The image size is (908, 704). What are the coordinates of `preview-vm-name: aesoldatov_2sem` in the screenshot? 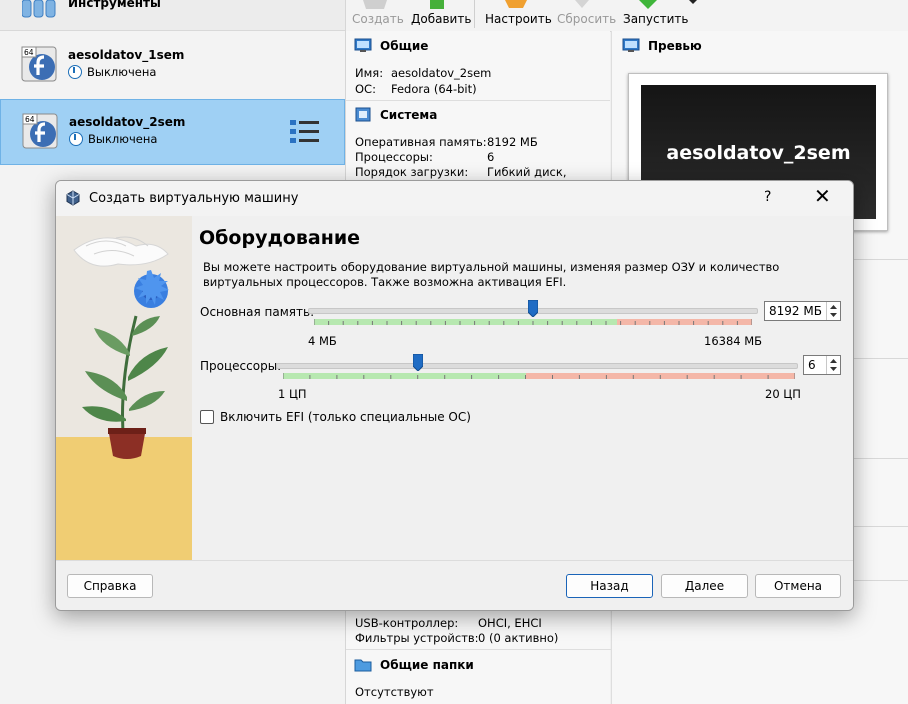 It's located at (758, 153).